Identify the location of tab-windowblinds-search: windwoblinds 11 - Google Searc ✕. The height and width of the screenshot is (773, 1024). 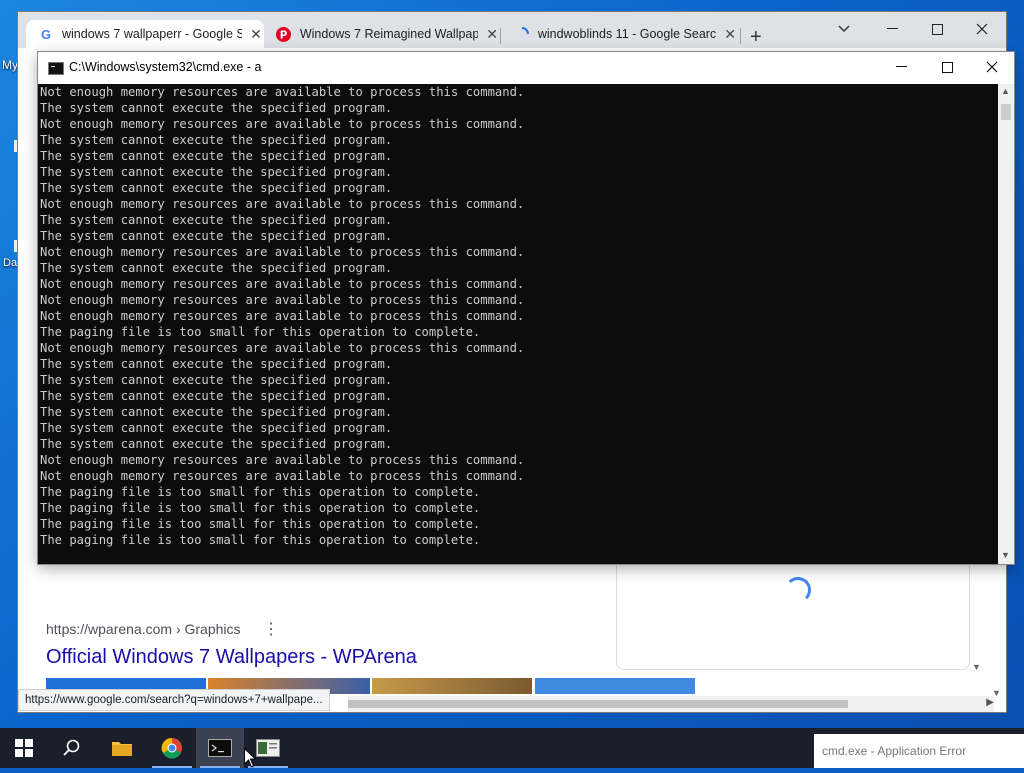
(620, 34).